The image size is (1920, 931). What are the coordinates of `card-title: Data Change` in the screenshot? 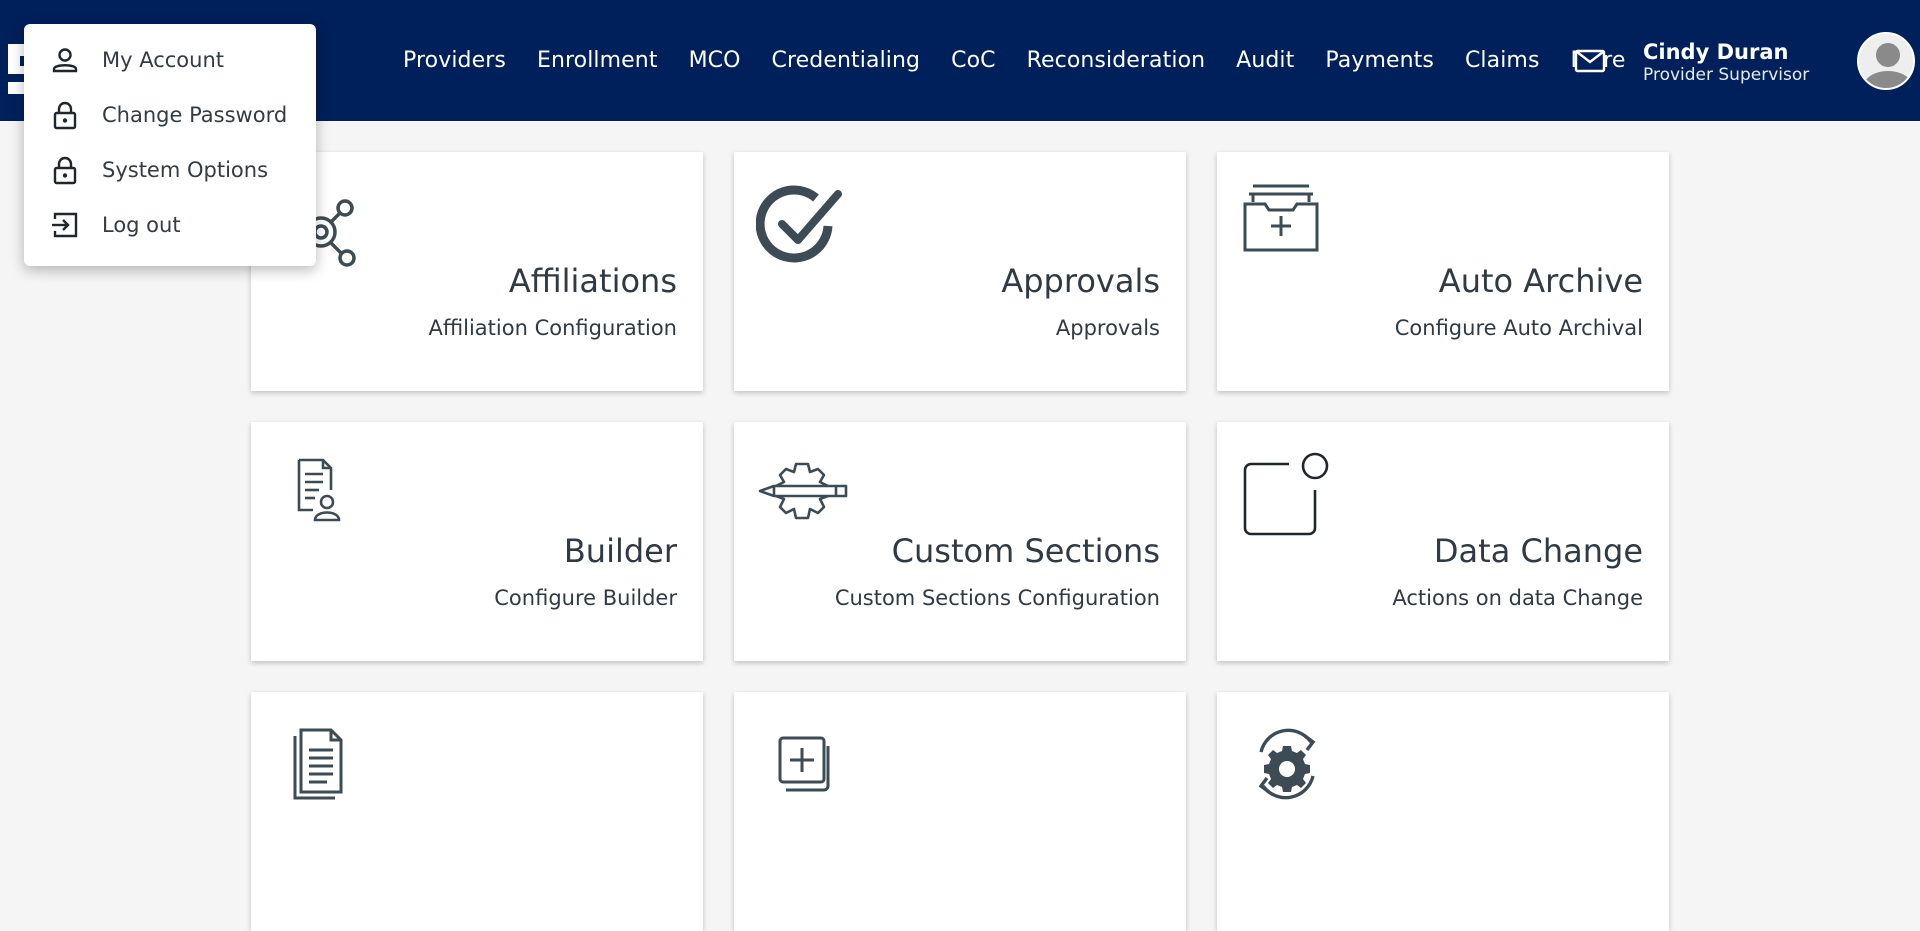 It's located at (1538, 551).